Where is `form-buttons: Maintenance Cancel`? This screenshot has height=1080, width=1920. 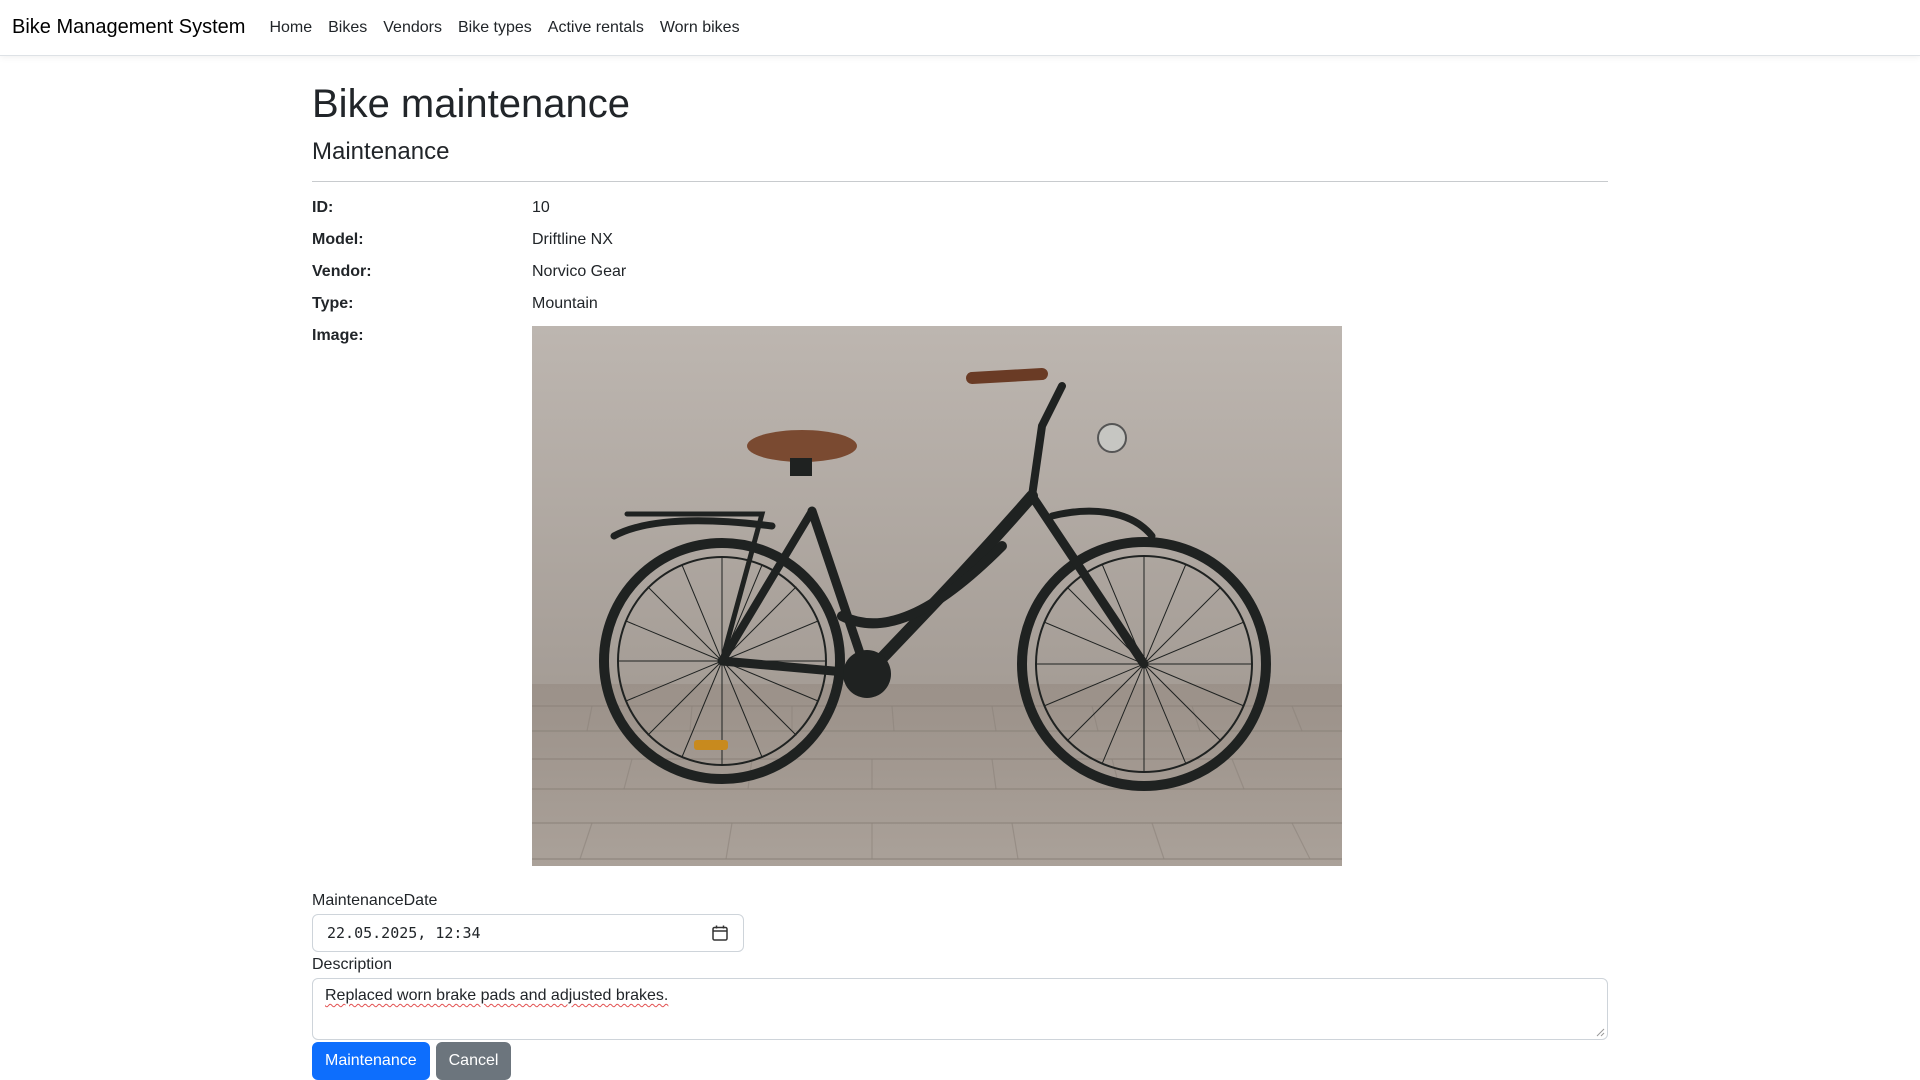 form-buttons: Maintenance Cancel is located at coordinates (960, 1060).